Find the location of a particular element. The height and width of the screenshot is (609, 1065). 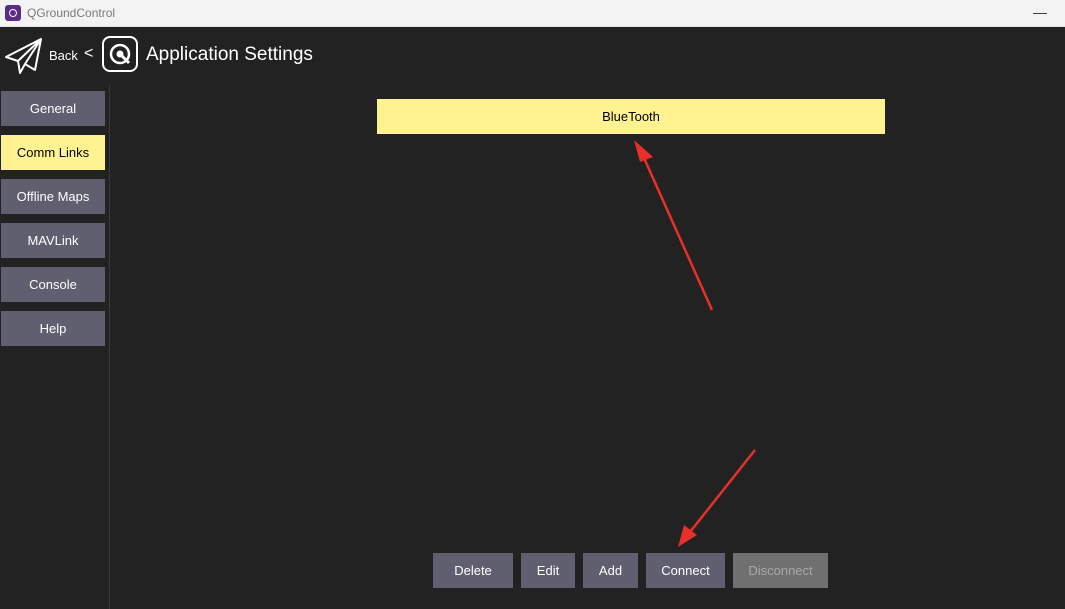

window-title: QGroundControl is located at coordinates (71, 13).